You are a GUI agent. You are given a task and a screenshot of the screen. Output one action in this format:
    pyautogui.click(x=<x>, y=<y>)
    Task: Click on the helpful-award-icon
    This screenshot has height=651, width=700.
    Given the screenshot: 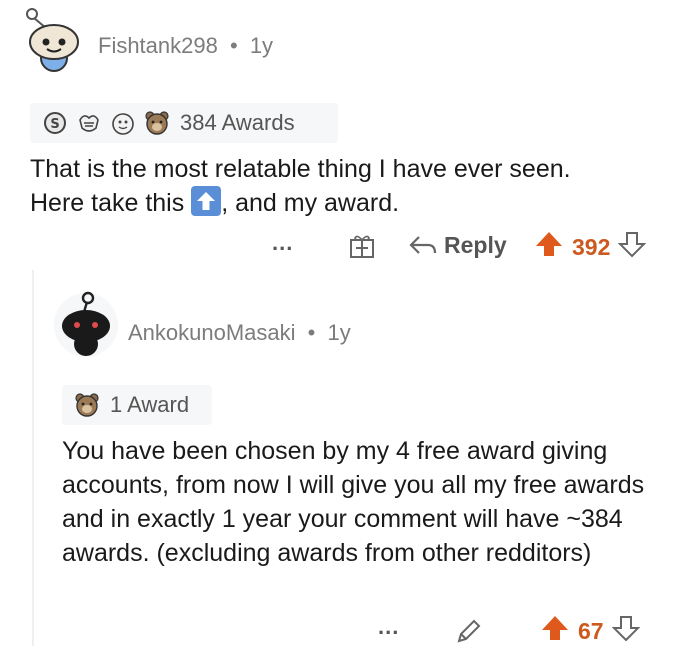 What is the action you would take?
    pyautogui.click(x=123, y=123)
    